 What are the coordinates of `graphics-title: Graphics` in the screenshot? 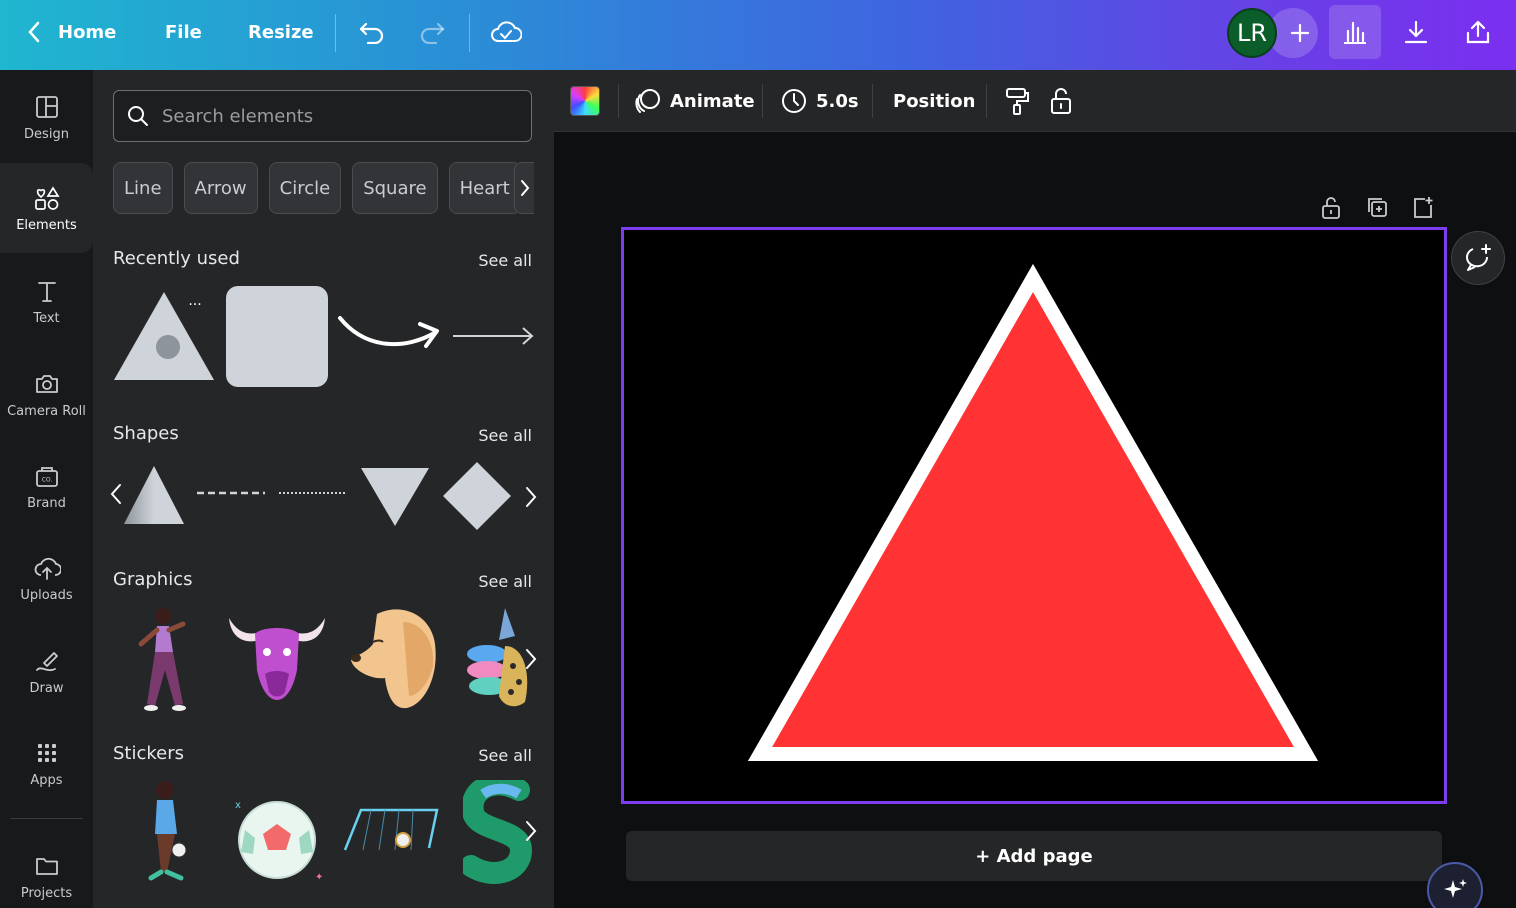 It's located at (153, 579).